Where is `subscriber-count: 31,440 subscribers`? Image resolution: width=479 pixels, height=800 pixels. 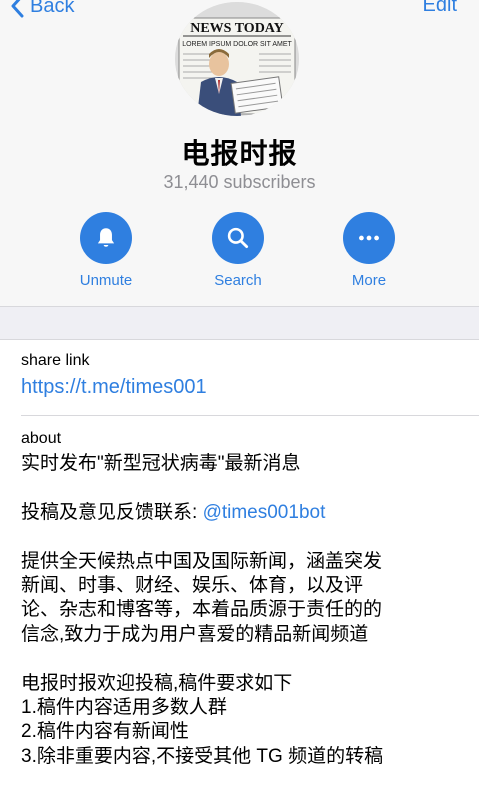
subscriber-count: 31,440 subscribers is located at coordinates (239, 182).